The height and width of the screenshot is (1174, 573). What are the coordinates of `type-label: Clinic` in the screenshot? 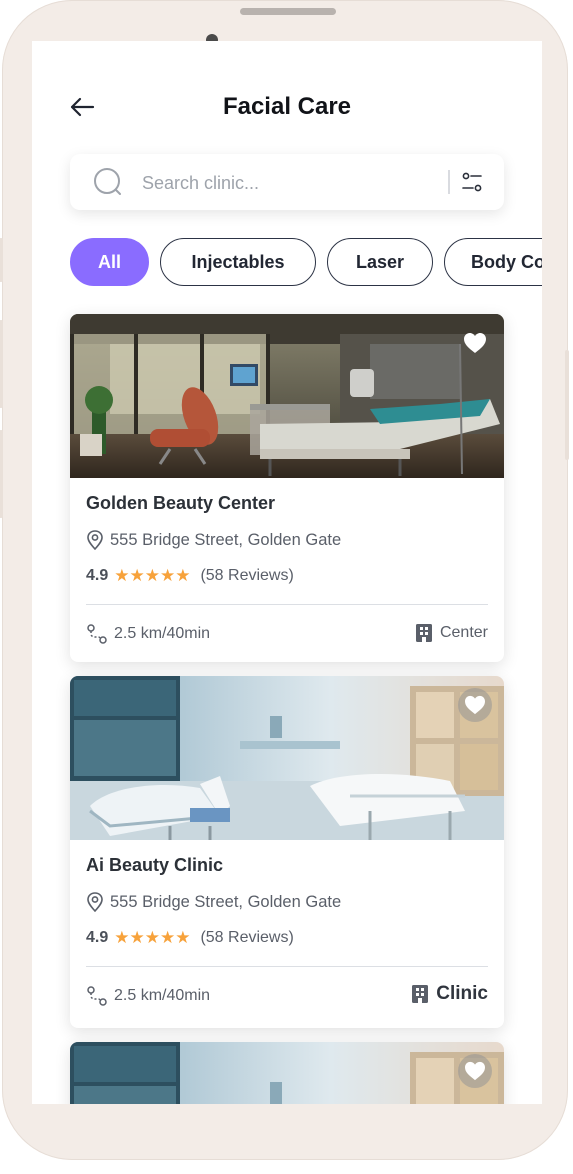 It's located at (462, 993).